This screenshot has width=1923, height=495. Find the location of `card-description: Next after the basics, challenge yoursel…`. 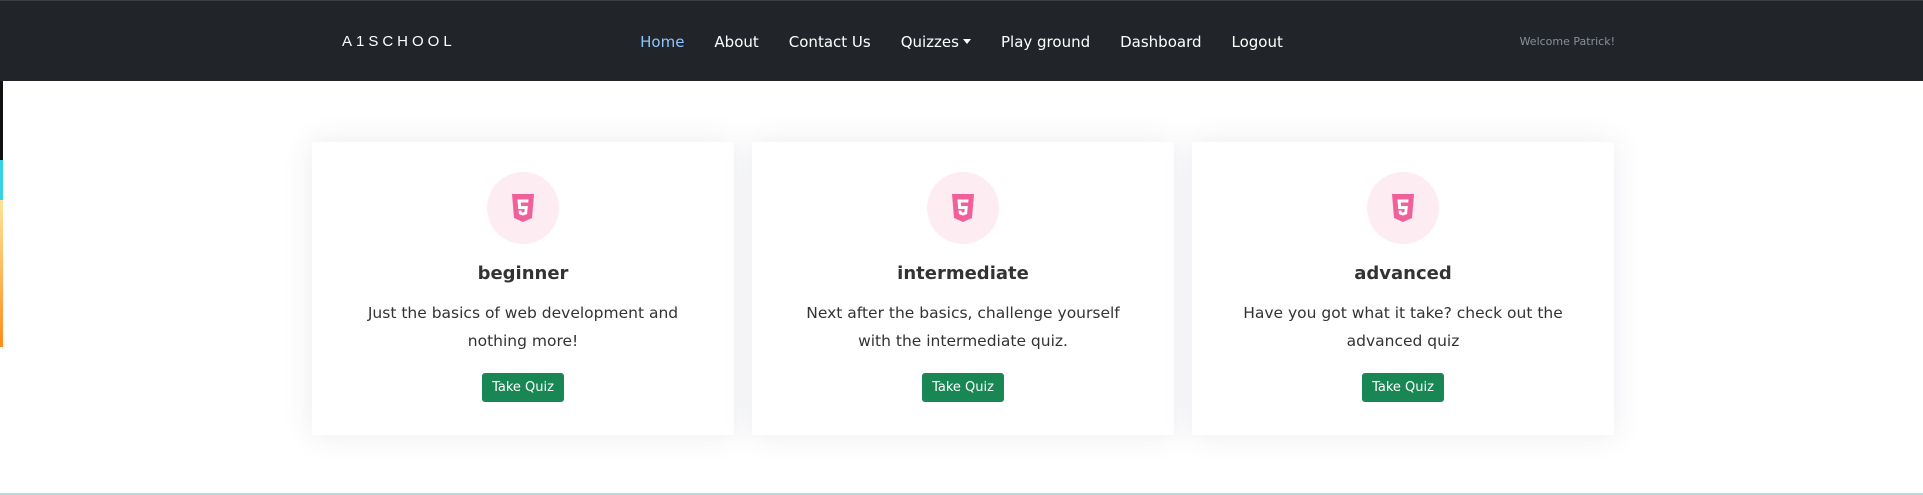

card-description: Next after the basics, challenge yoursel… is located at coordinates (963, 327).